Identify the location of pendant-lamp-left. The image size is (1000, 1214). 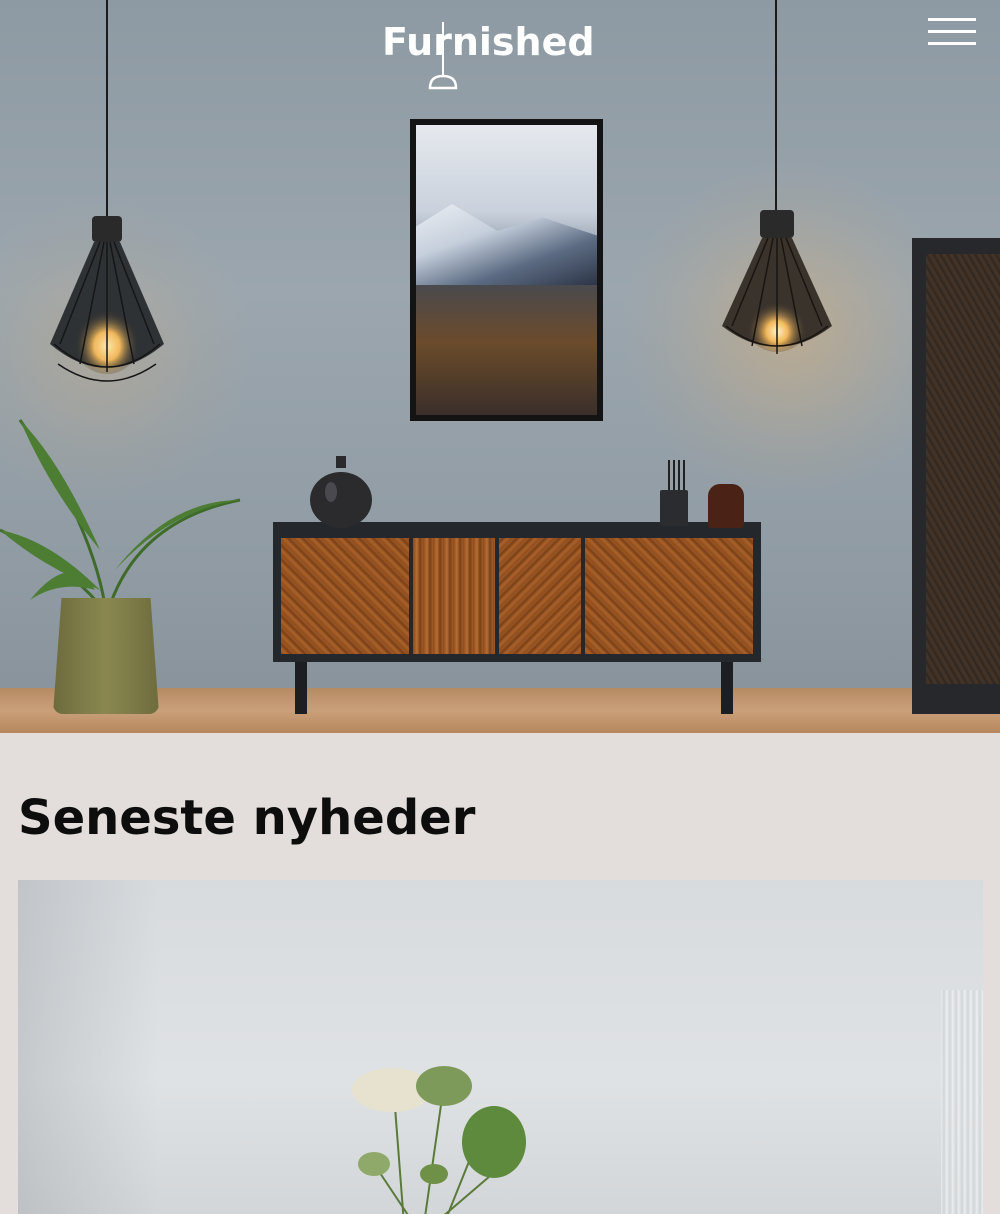
(107, 299).